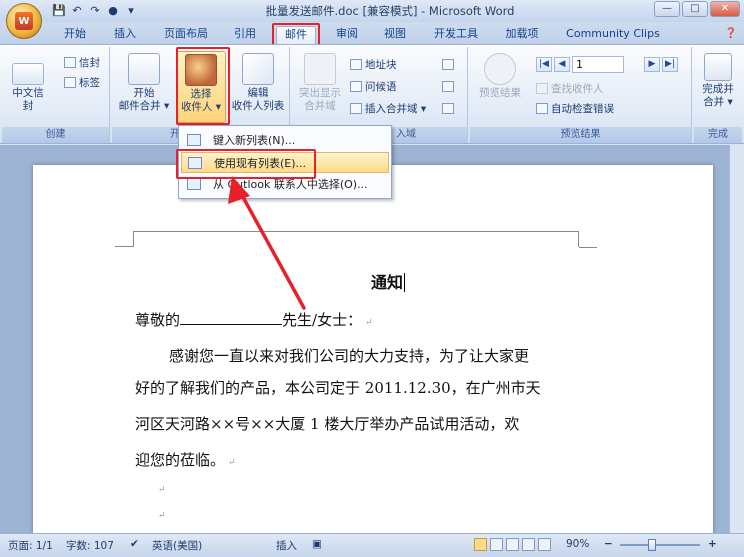 The image size is (744, 557). I want to click on rules-button, so click(449, 65).